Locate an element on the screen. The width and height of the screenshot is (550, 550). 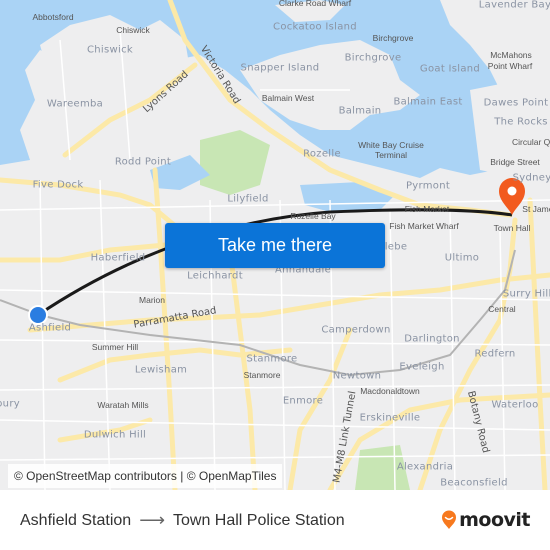
map-label: Camperdown is located at coordinates (356, 330).